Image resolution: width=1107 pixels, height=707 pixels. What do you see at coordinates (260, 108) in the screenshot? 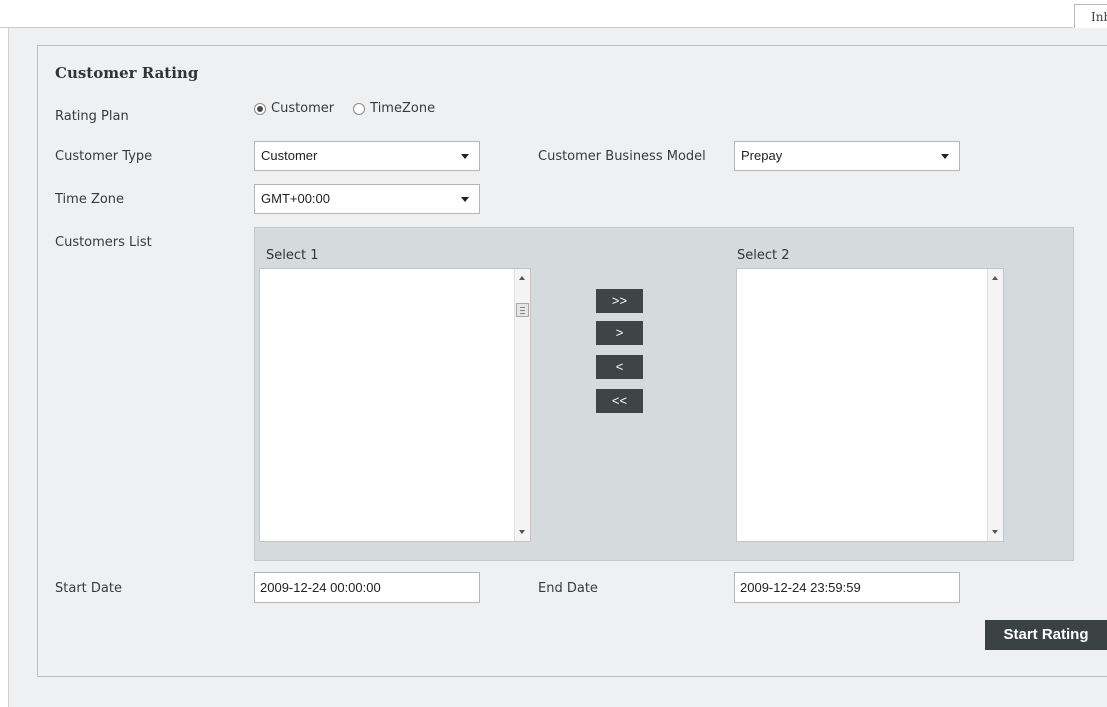
I see `radio-customer` at bounding box center [260, 108].